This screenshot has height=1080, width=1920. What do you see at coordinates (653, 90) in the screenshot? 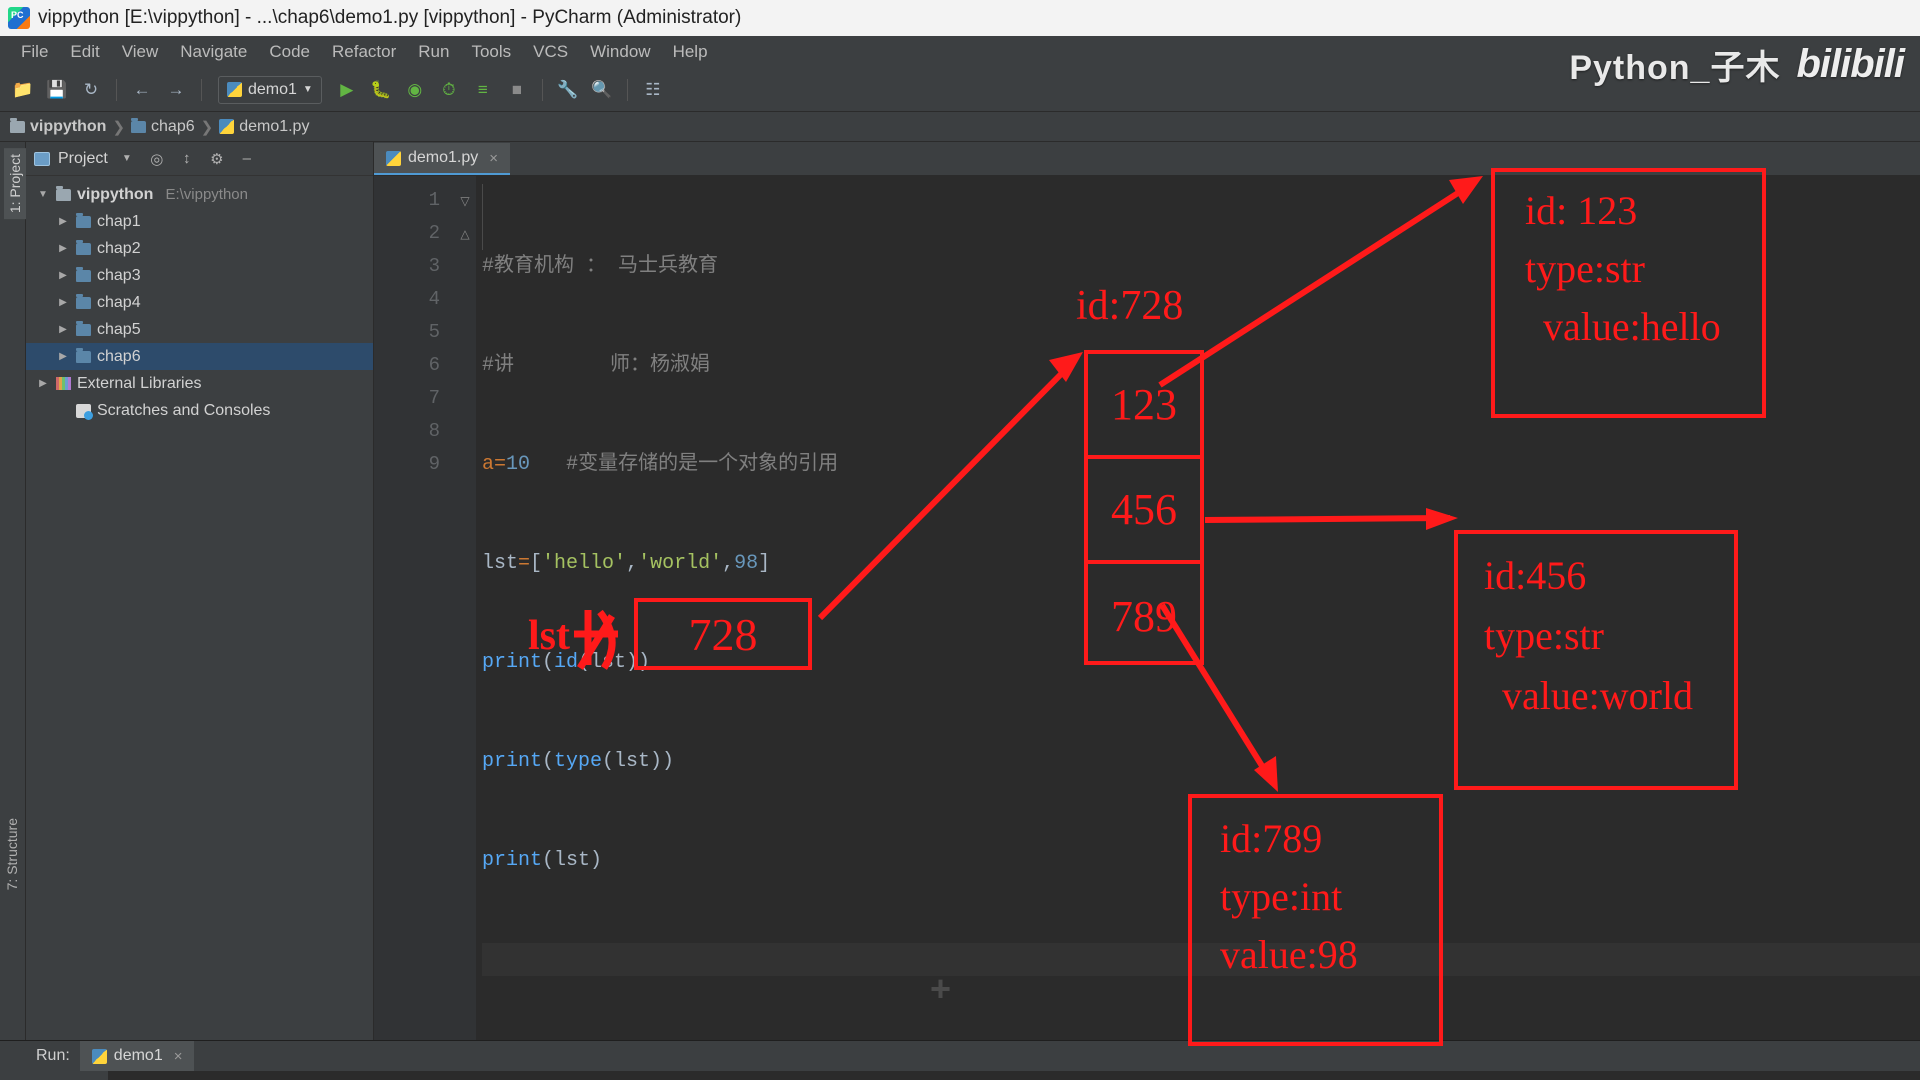
I see `structure-icon: ☷` at bounding box center [653, 90].